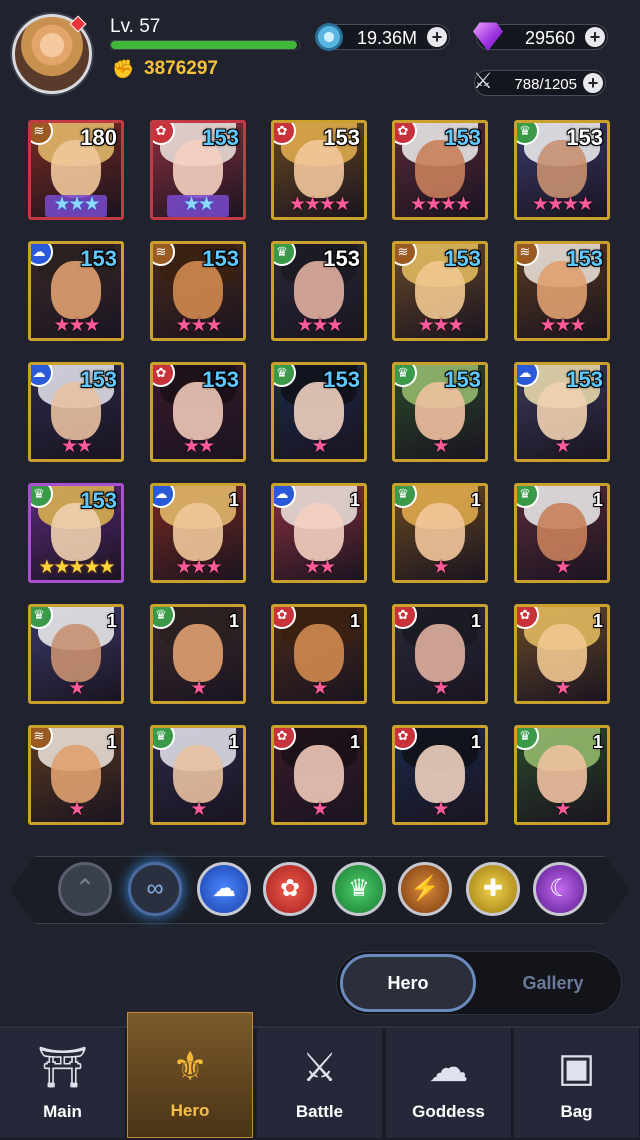 The height and width of the screenshot is (1140, 640). I want to click on nav-battle: ⚔ Battle, so click(320, 1083).